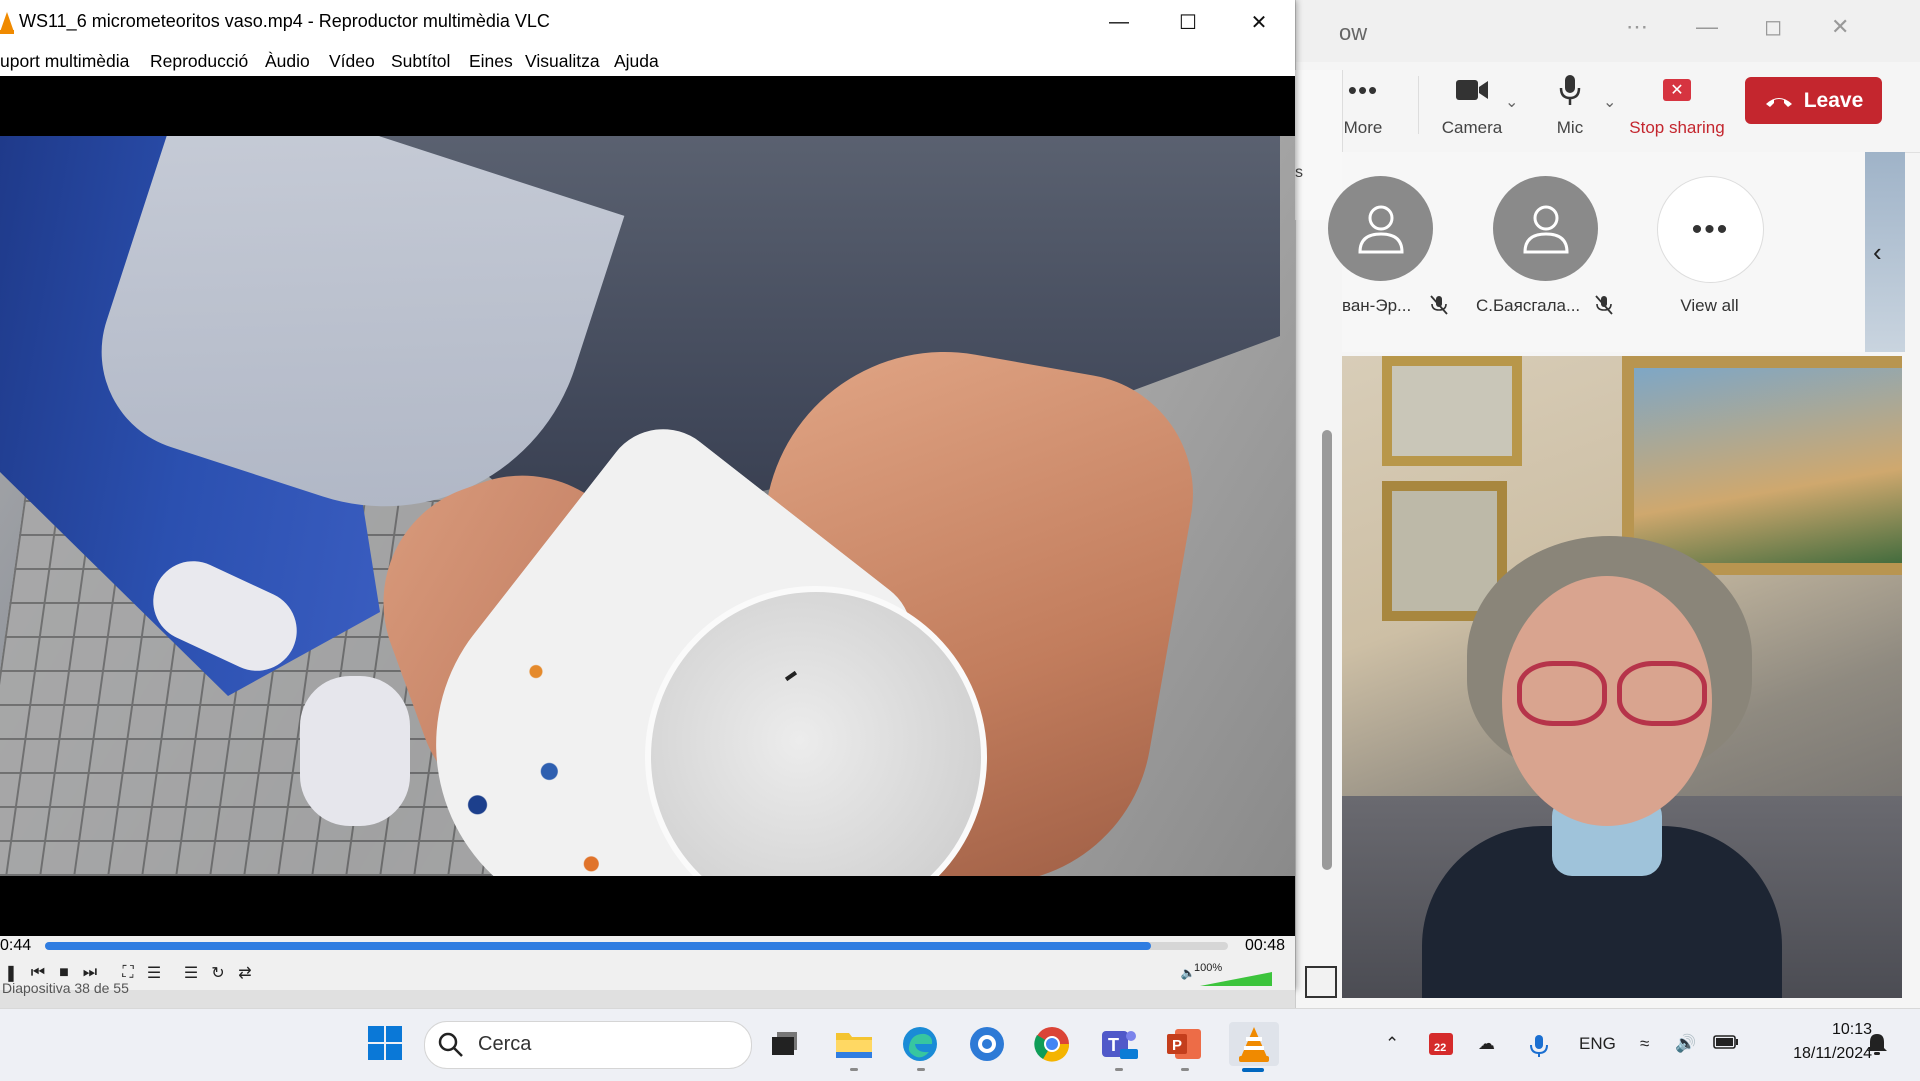 This screenshot has width=1920, height=1081. Describe the element at coordinates (7, 23) in the screenshot. I see `vlc-cone-icon` at that location.